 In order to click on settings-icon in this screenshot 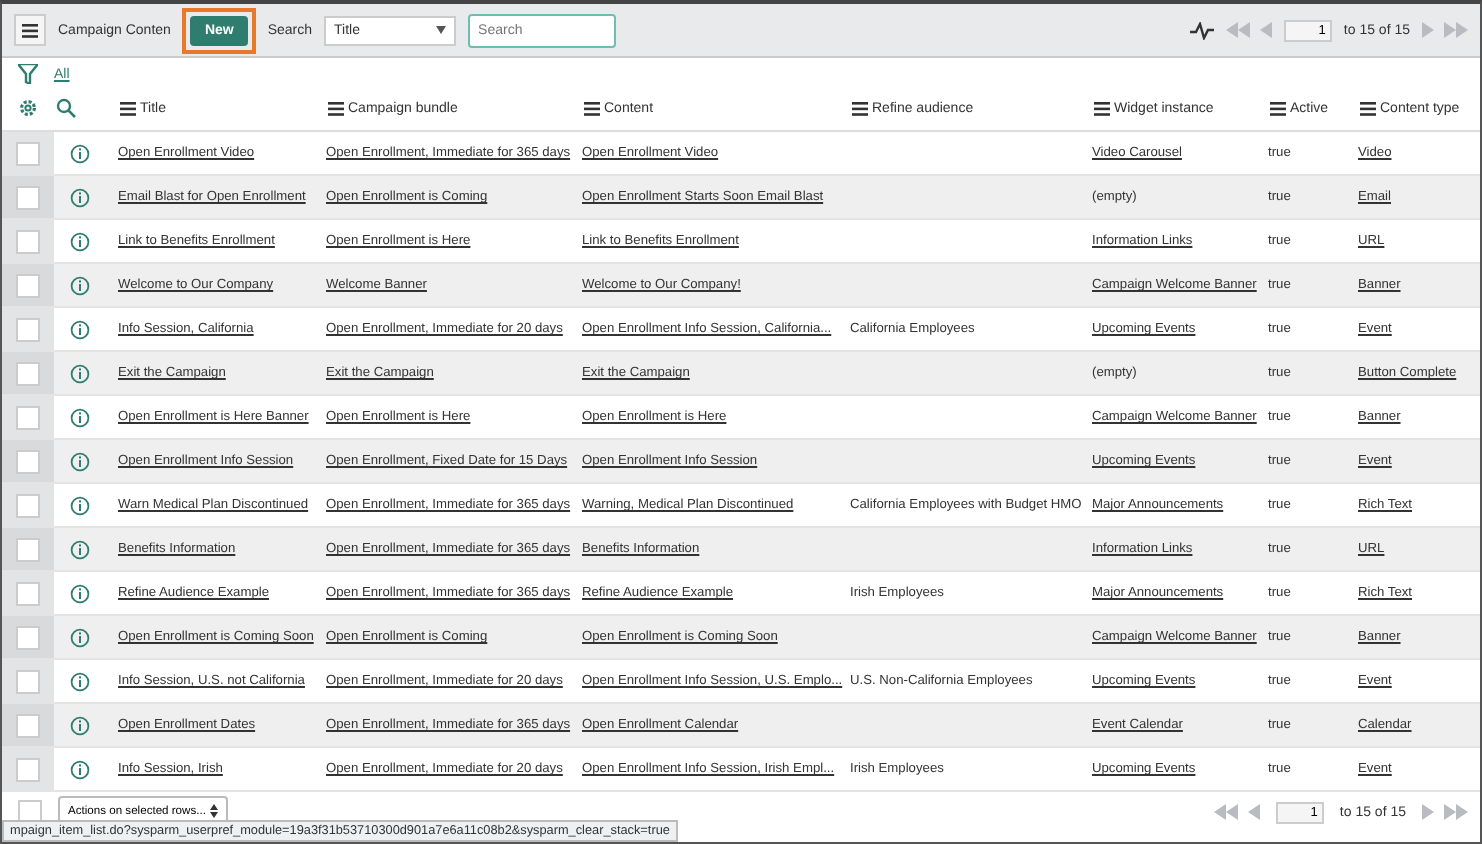, I will do `click(28, 108)`.